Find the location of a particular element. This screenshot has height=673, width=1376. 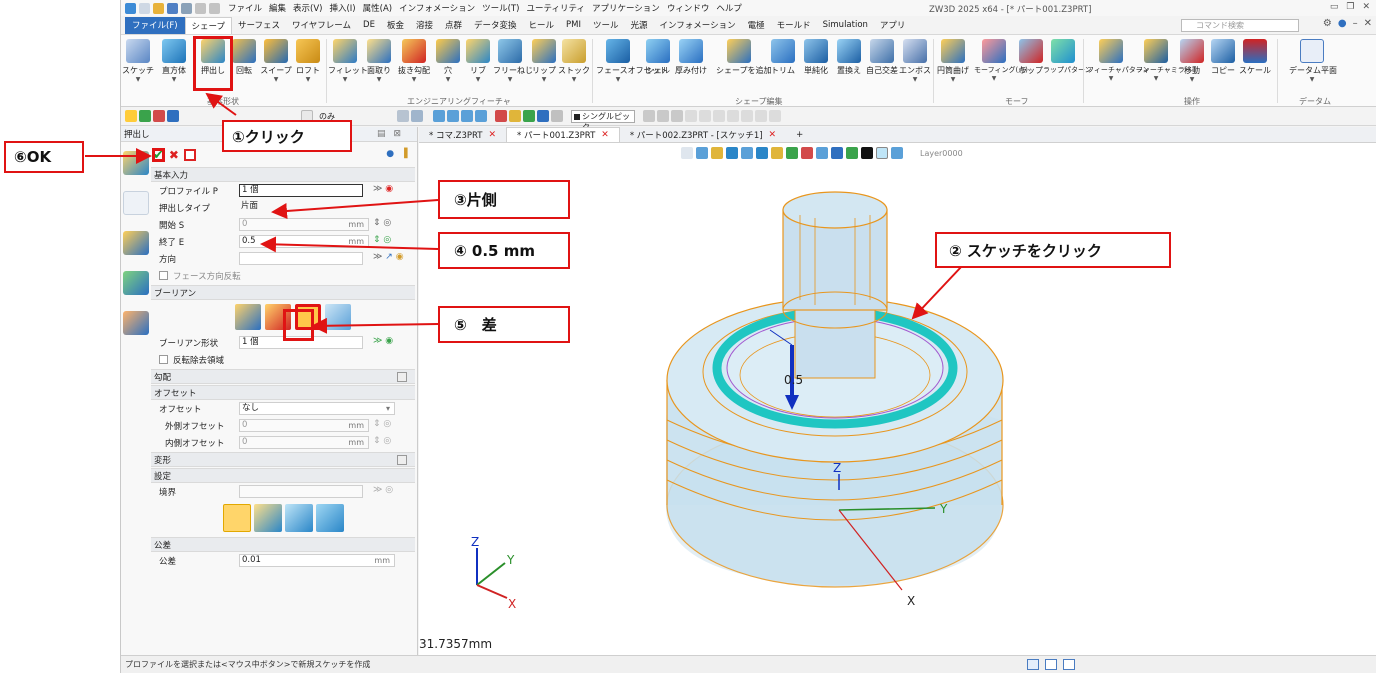

boundary-type-1-icon is located at coordinates (236, 518).